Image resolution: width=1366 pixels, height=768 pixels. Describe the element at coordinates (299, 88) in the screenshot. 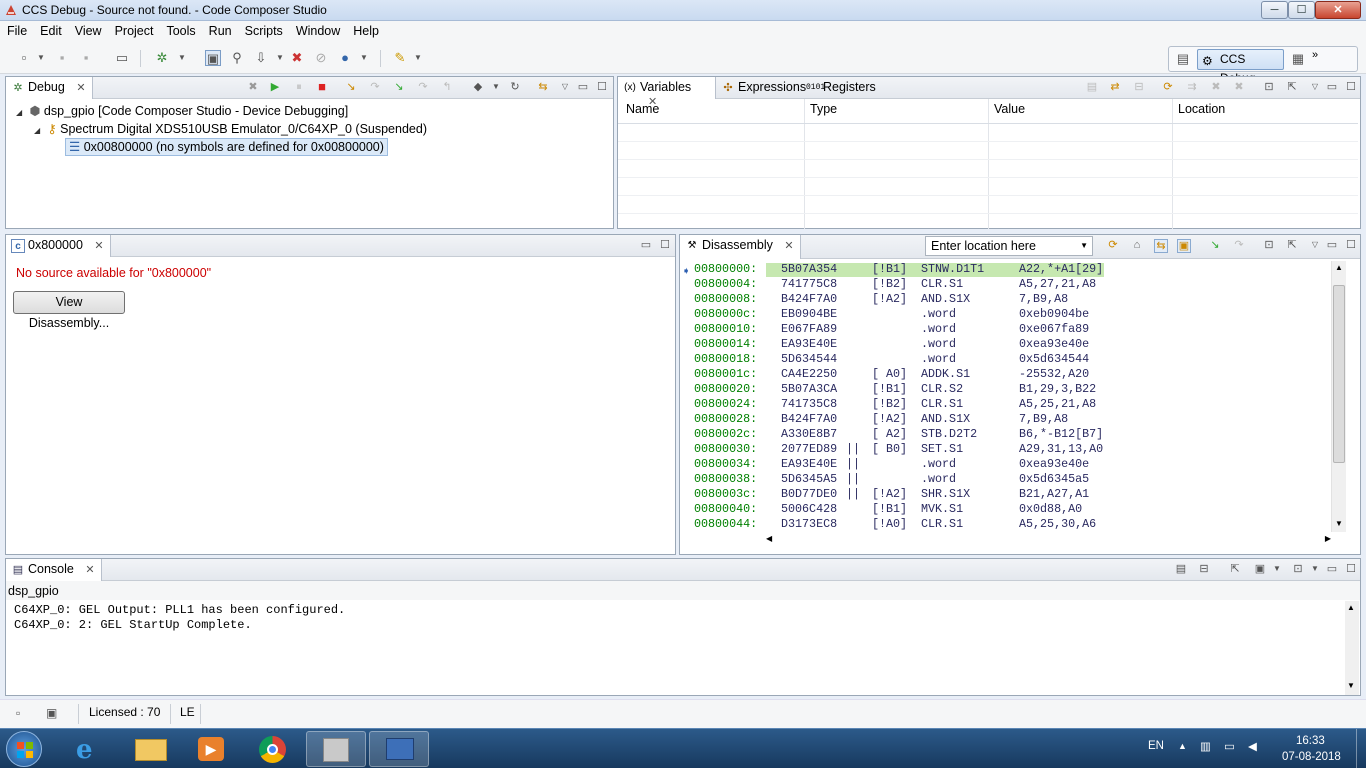

I see `suspend-icon: ⏸` at that location.